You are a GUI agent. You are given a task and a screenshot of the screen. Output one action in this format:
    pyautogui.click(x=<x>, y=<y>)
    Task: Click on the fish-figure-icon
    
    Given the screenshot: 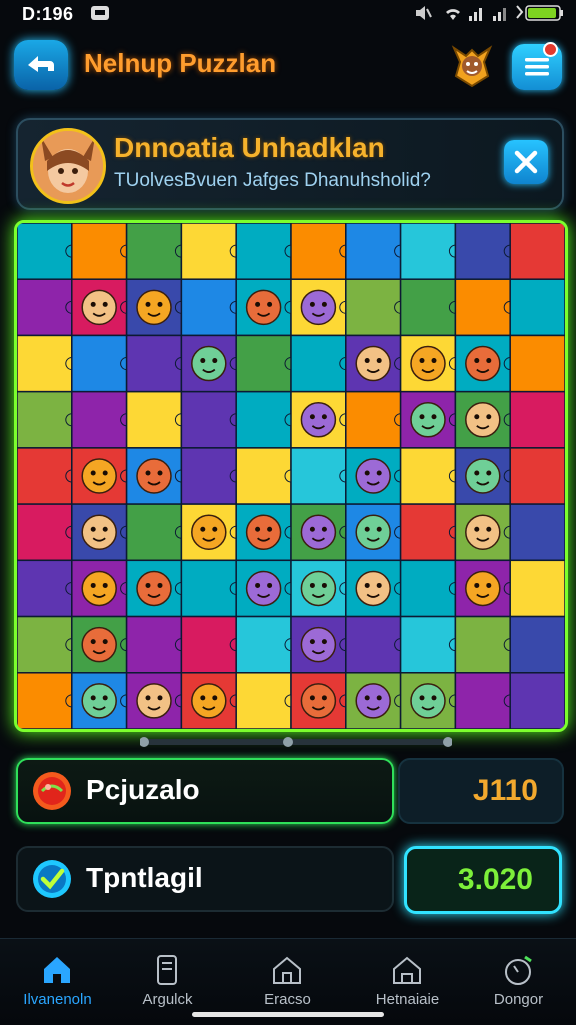 What is the action you would take?
    pyautogui.click(x=318, y=644)
    